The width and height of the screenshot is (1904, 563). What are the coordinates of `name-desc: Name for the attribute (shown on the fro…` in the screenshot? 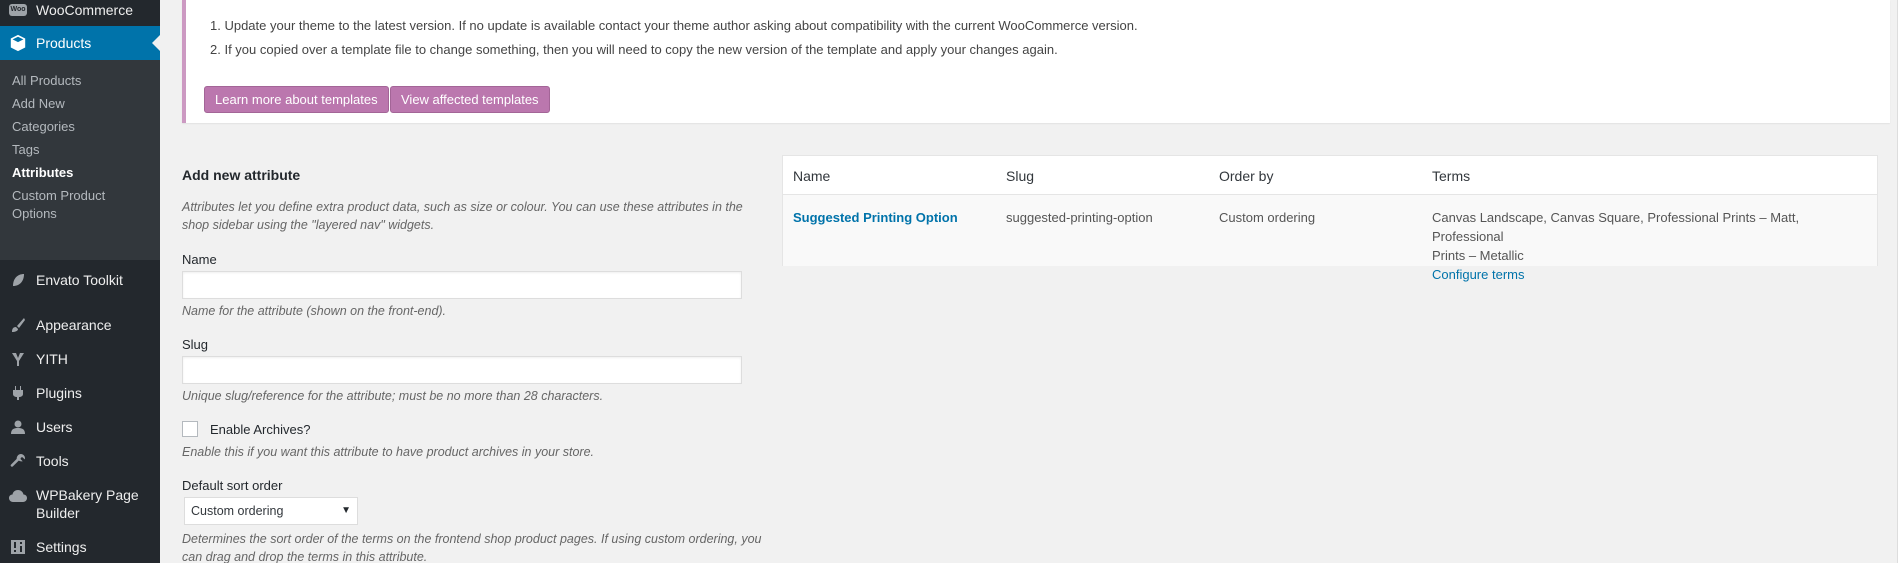 It's located at (314, 311).